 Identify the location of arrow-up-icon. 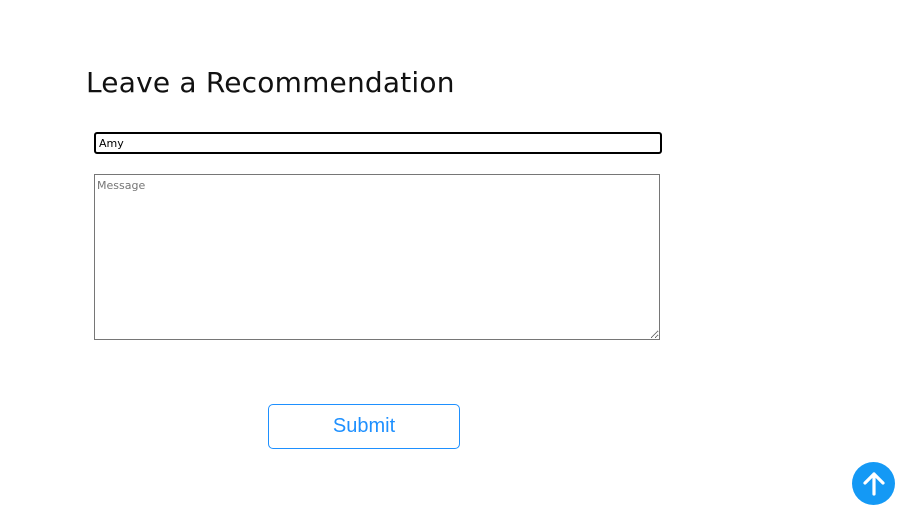
(873, 483).